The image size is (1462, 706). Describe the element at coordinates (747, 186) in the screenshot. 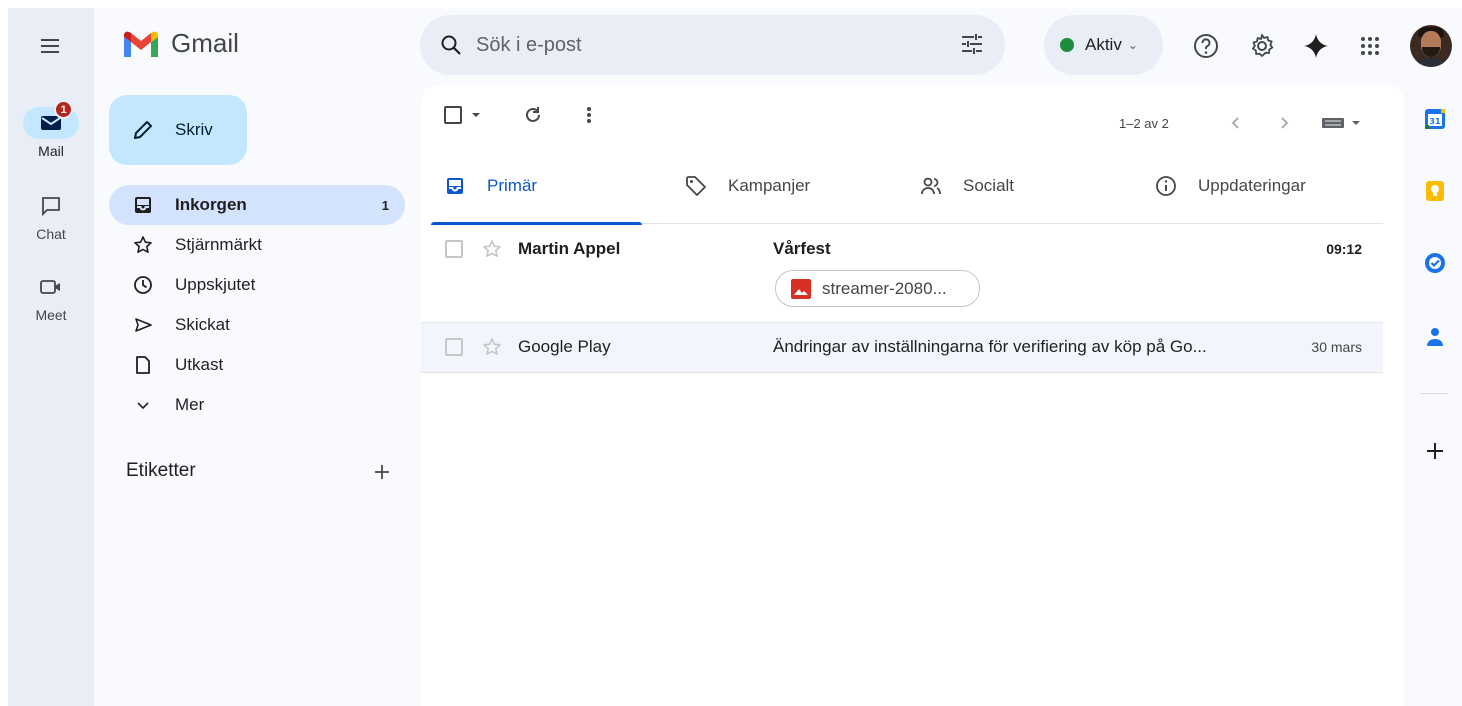

I see `tab-promotions: Kampanjer` at that location.